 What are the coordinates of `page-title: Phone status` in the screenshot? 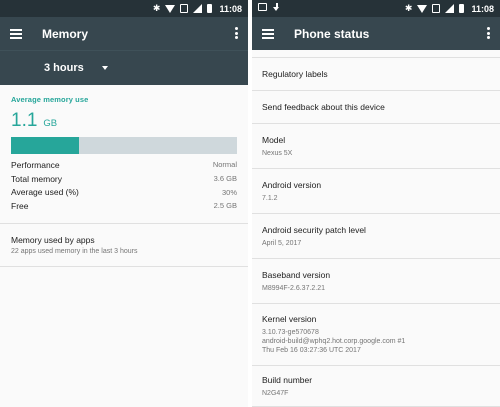 It's located at (332, 33).